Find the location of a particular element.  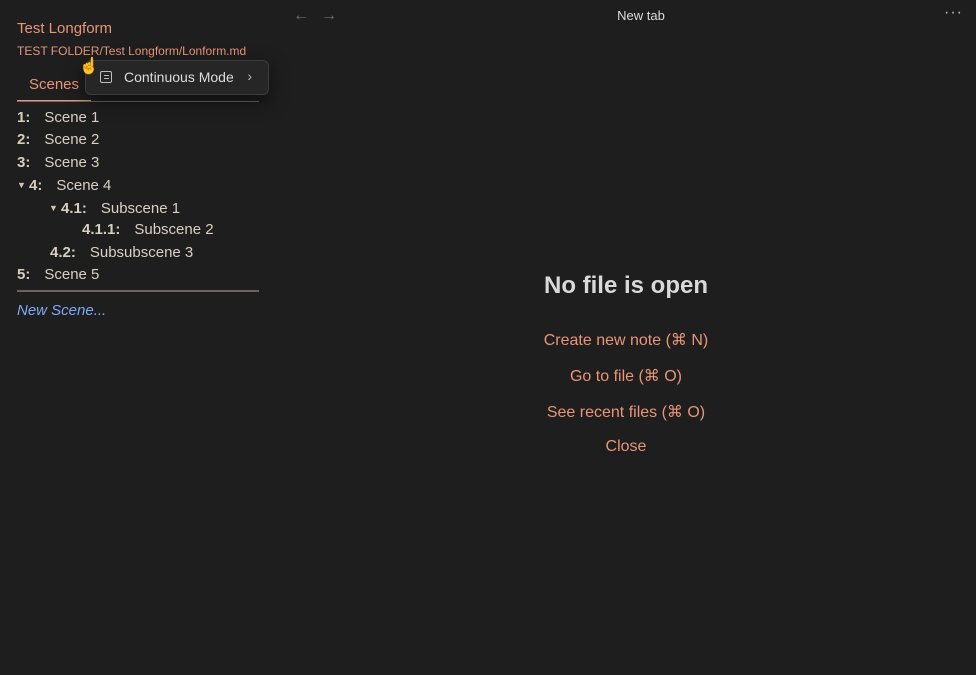

hand-cursor-icon: ☝ is located at coordinates (89, 66).